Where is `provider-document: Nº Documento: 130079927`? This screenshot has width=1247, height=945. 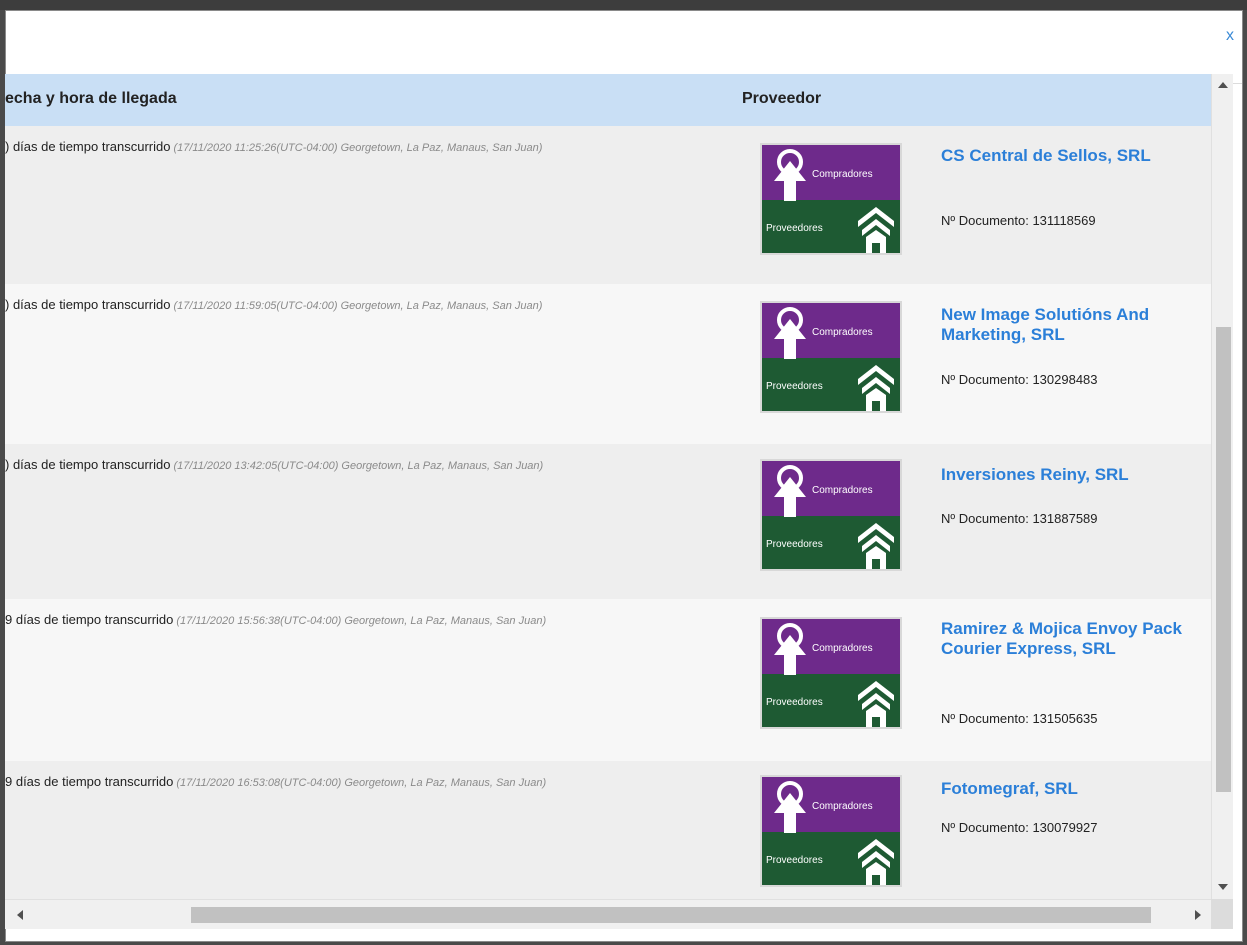 provider-document: Nº Documento: 130079927 is located at coordinates (1019, 827).